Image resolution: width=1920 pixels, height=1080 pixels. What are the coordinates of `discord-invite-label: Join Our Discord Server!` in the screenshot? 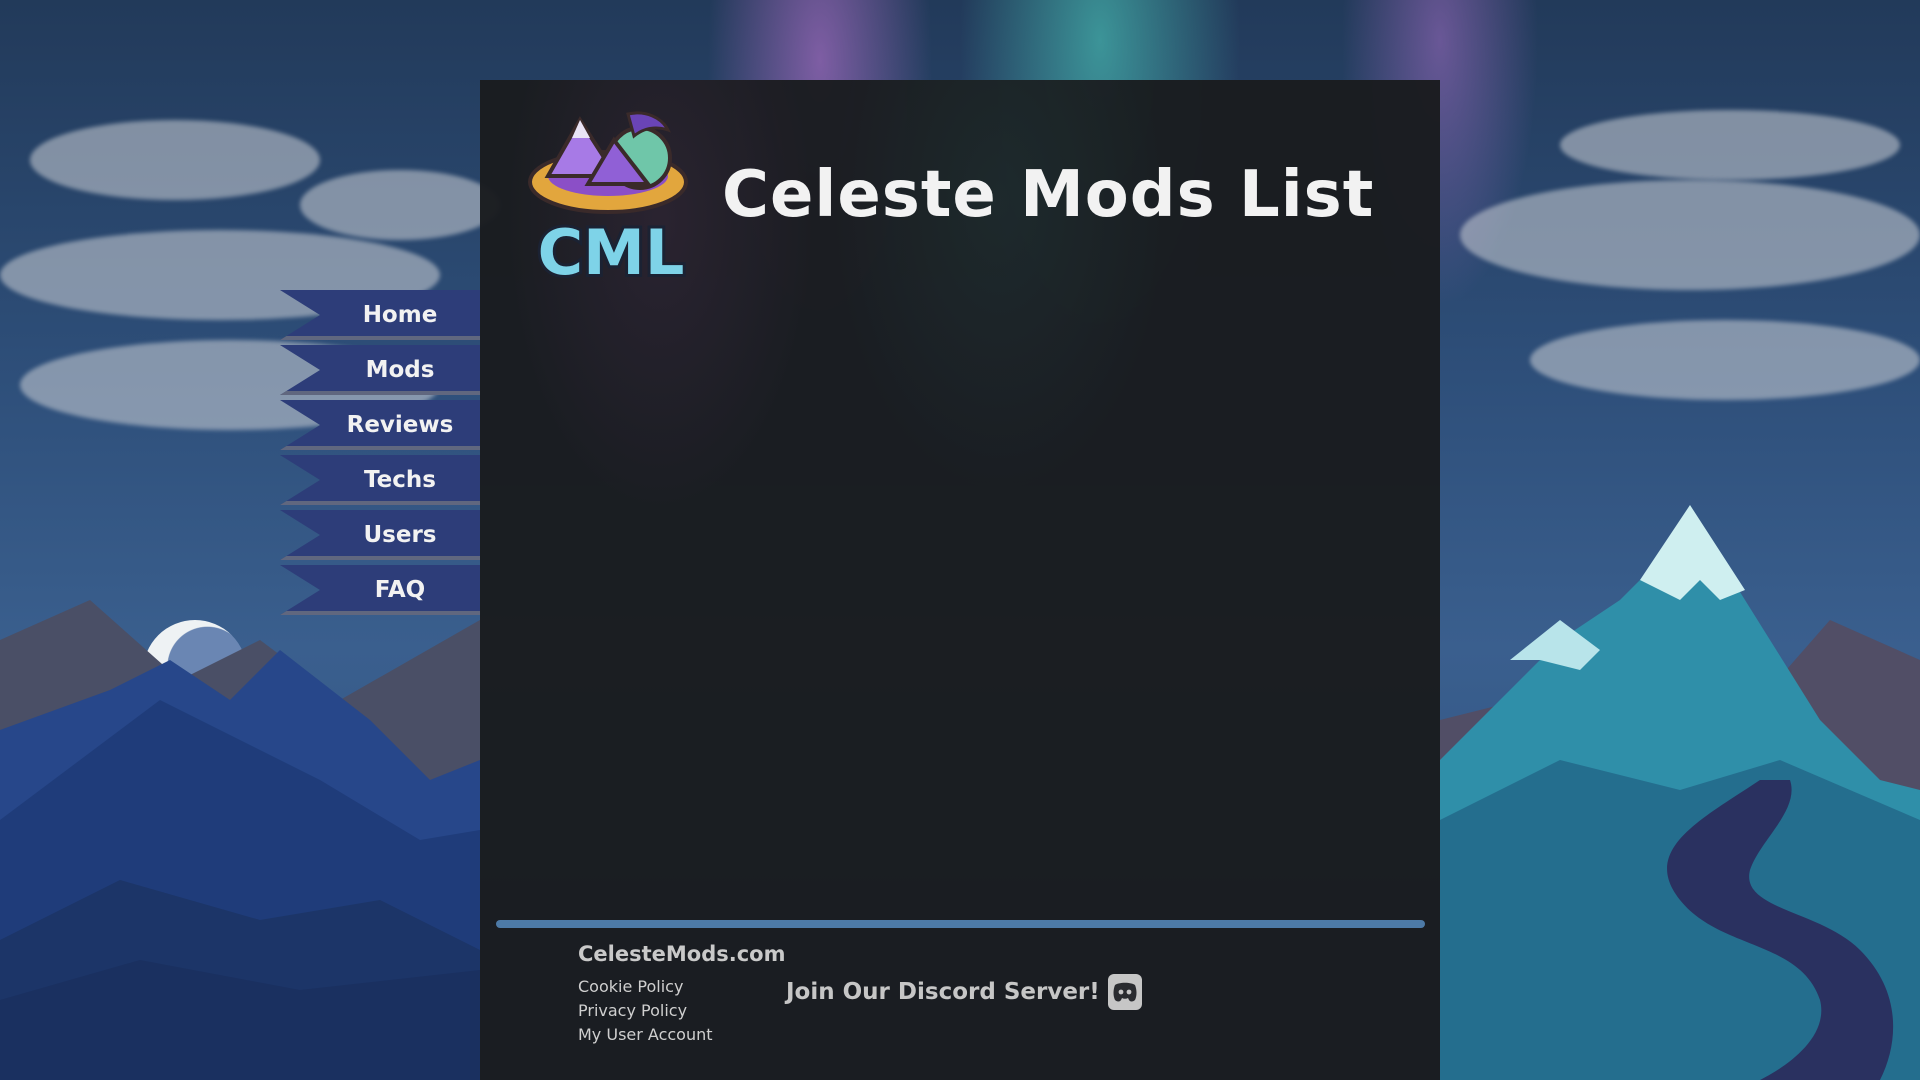 It's located at (943, 992).